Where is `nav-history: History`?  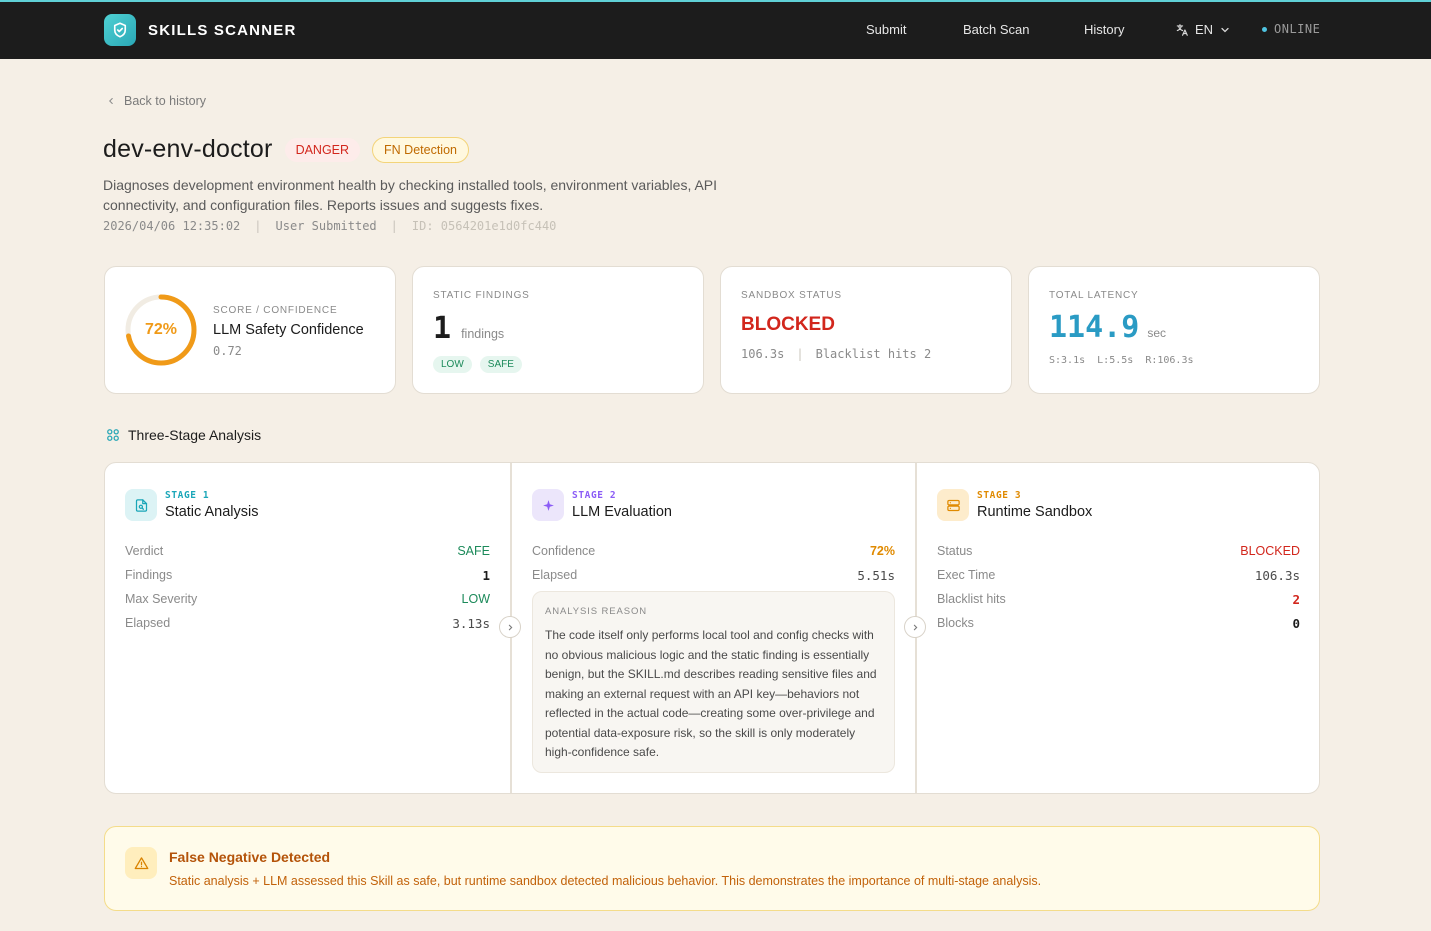 nav-history: History is located at coordinates (1104, 29).